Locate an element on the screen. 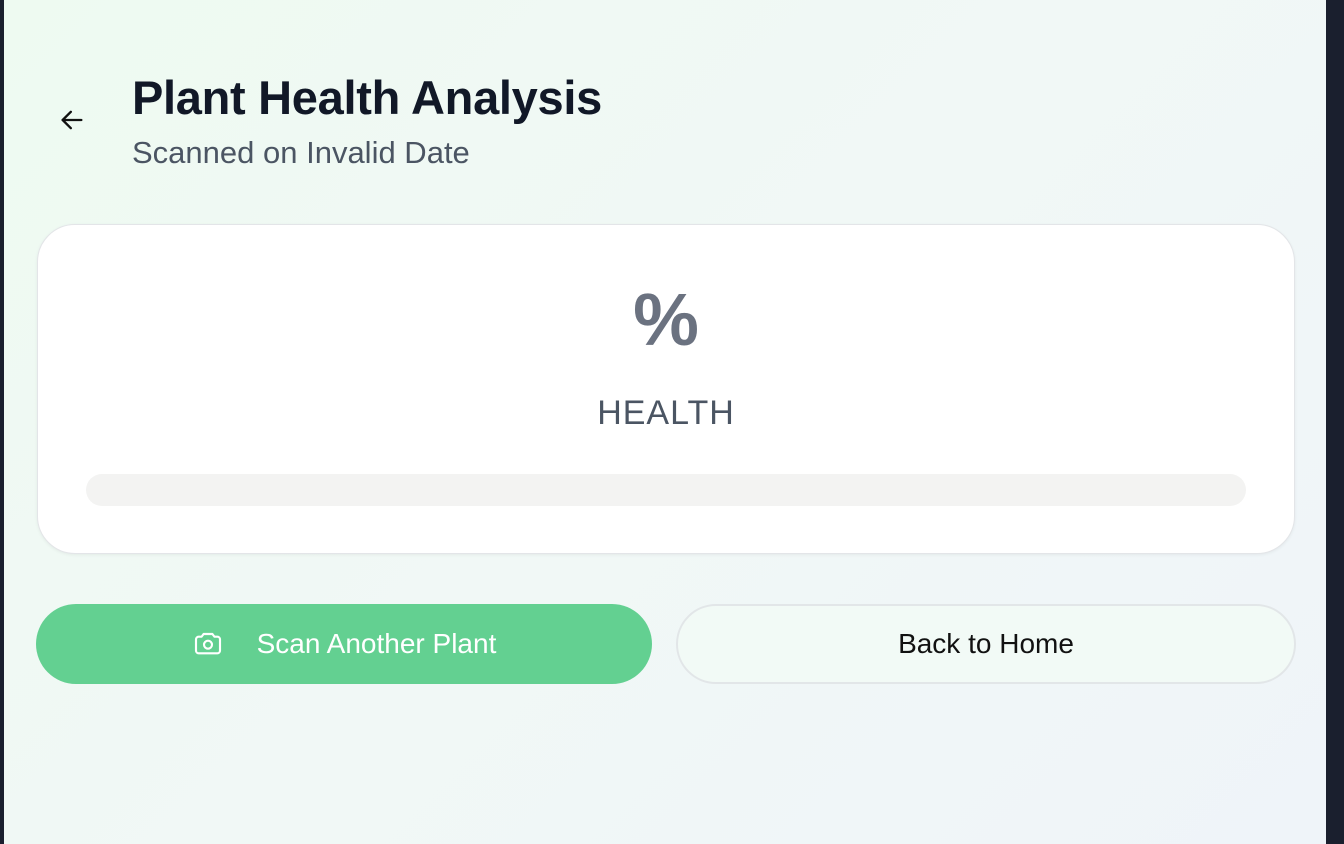  scan-another-plant-button: Scan Another Plant is located at coordinates (344, 644).